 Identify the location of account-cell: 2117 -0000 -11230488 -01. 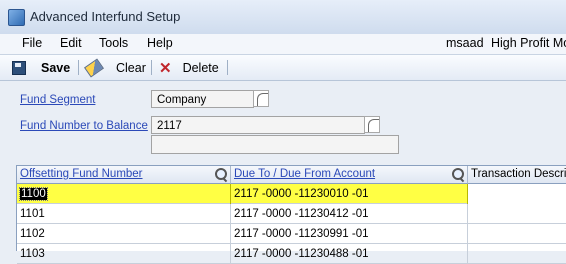
(349, 254).